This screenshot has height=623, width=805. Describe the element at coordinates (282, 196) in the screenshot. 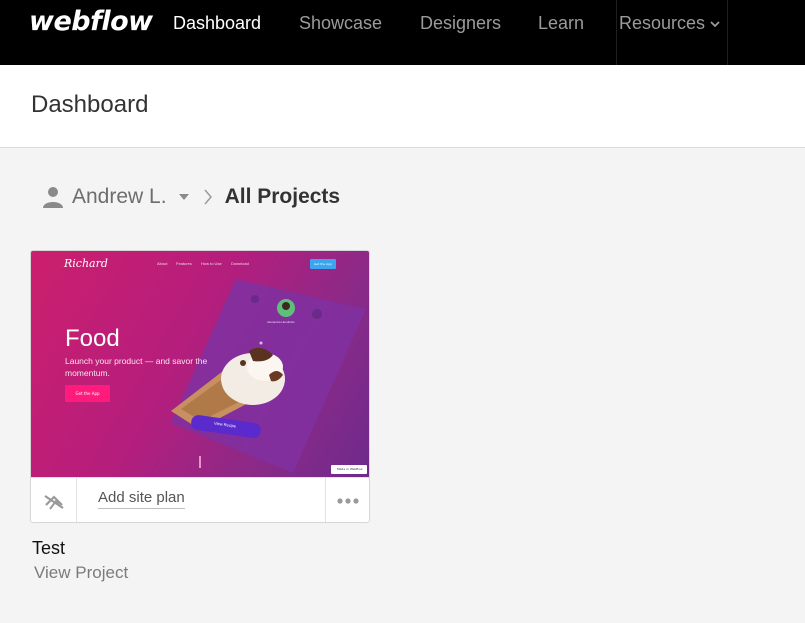

I see `breadcrumb-current: All Projects` at that location.